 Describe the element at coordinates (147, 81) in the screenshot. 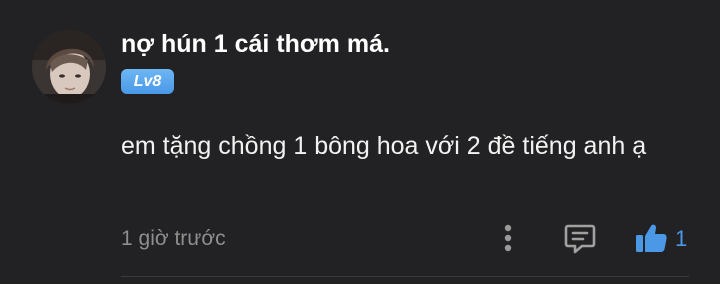

I see `level-badge: Lv8` at that location.